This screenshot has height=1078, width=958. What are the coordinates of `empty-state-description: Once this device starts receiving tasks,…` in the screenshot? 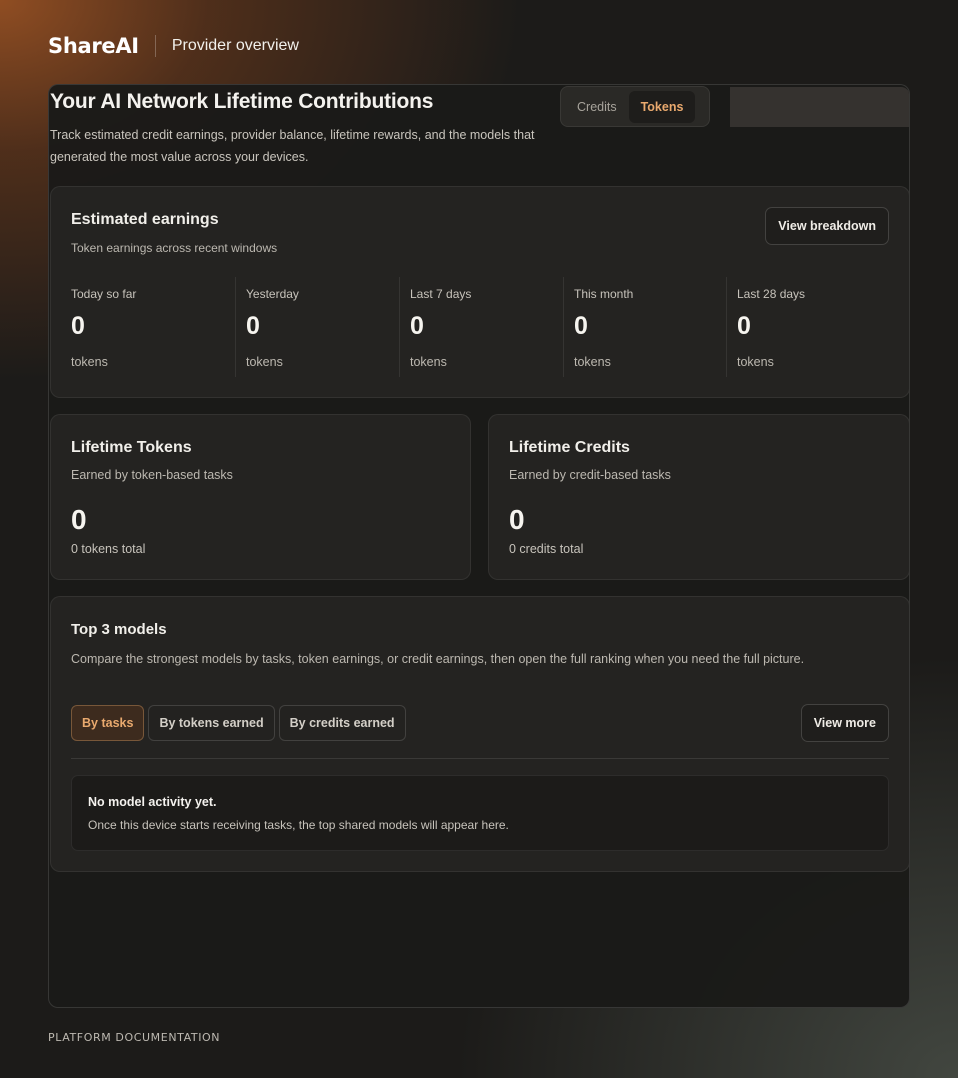 It's located at (298, 825).